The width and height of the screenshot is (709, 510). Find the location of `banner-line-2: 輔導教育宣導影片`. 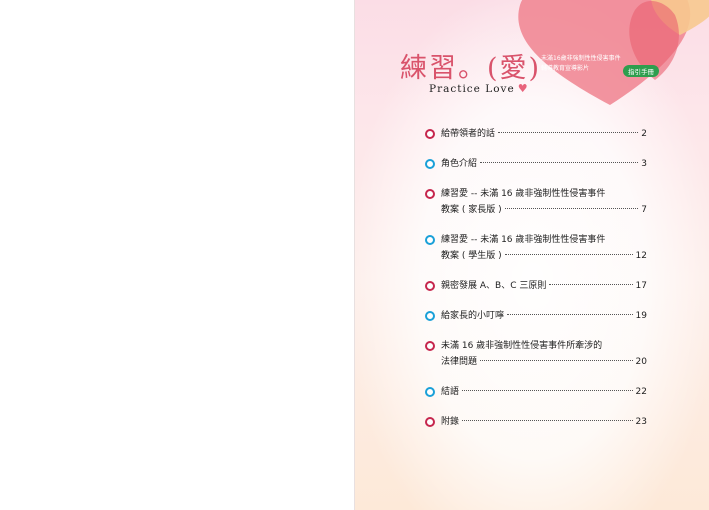

banner-line-2: 輔導教育宣導影片 is located at coordinates (565, 68).